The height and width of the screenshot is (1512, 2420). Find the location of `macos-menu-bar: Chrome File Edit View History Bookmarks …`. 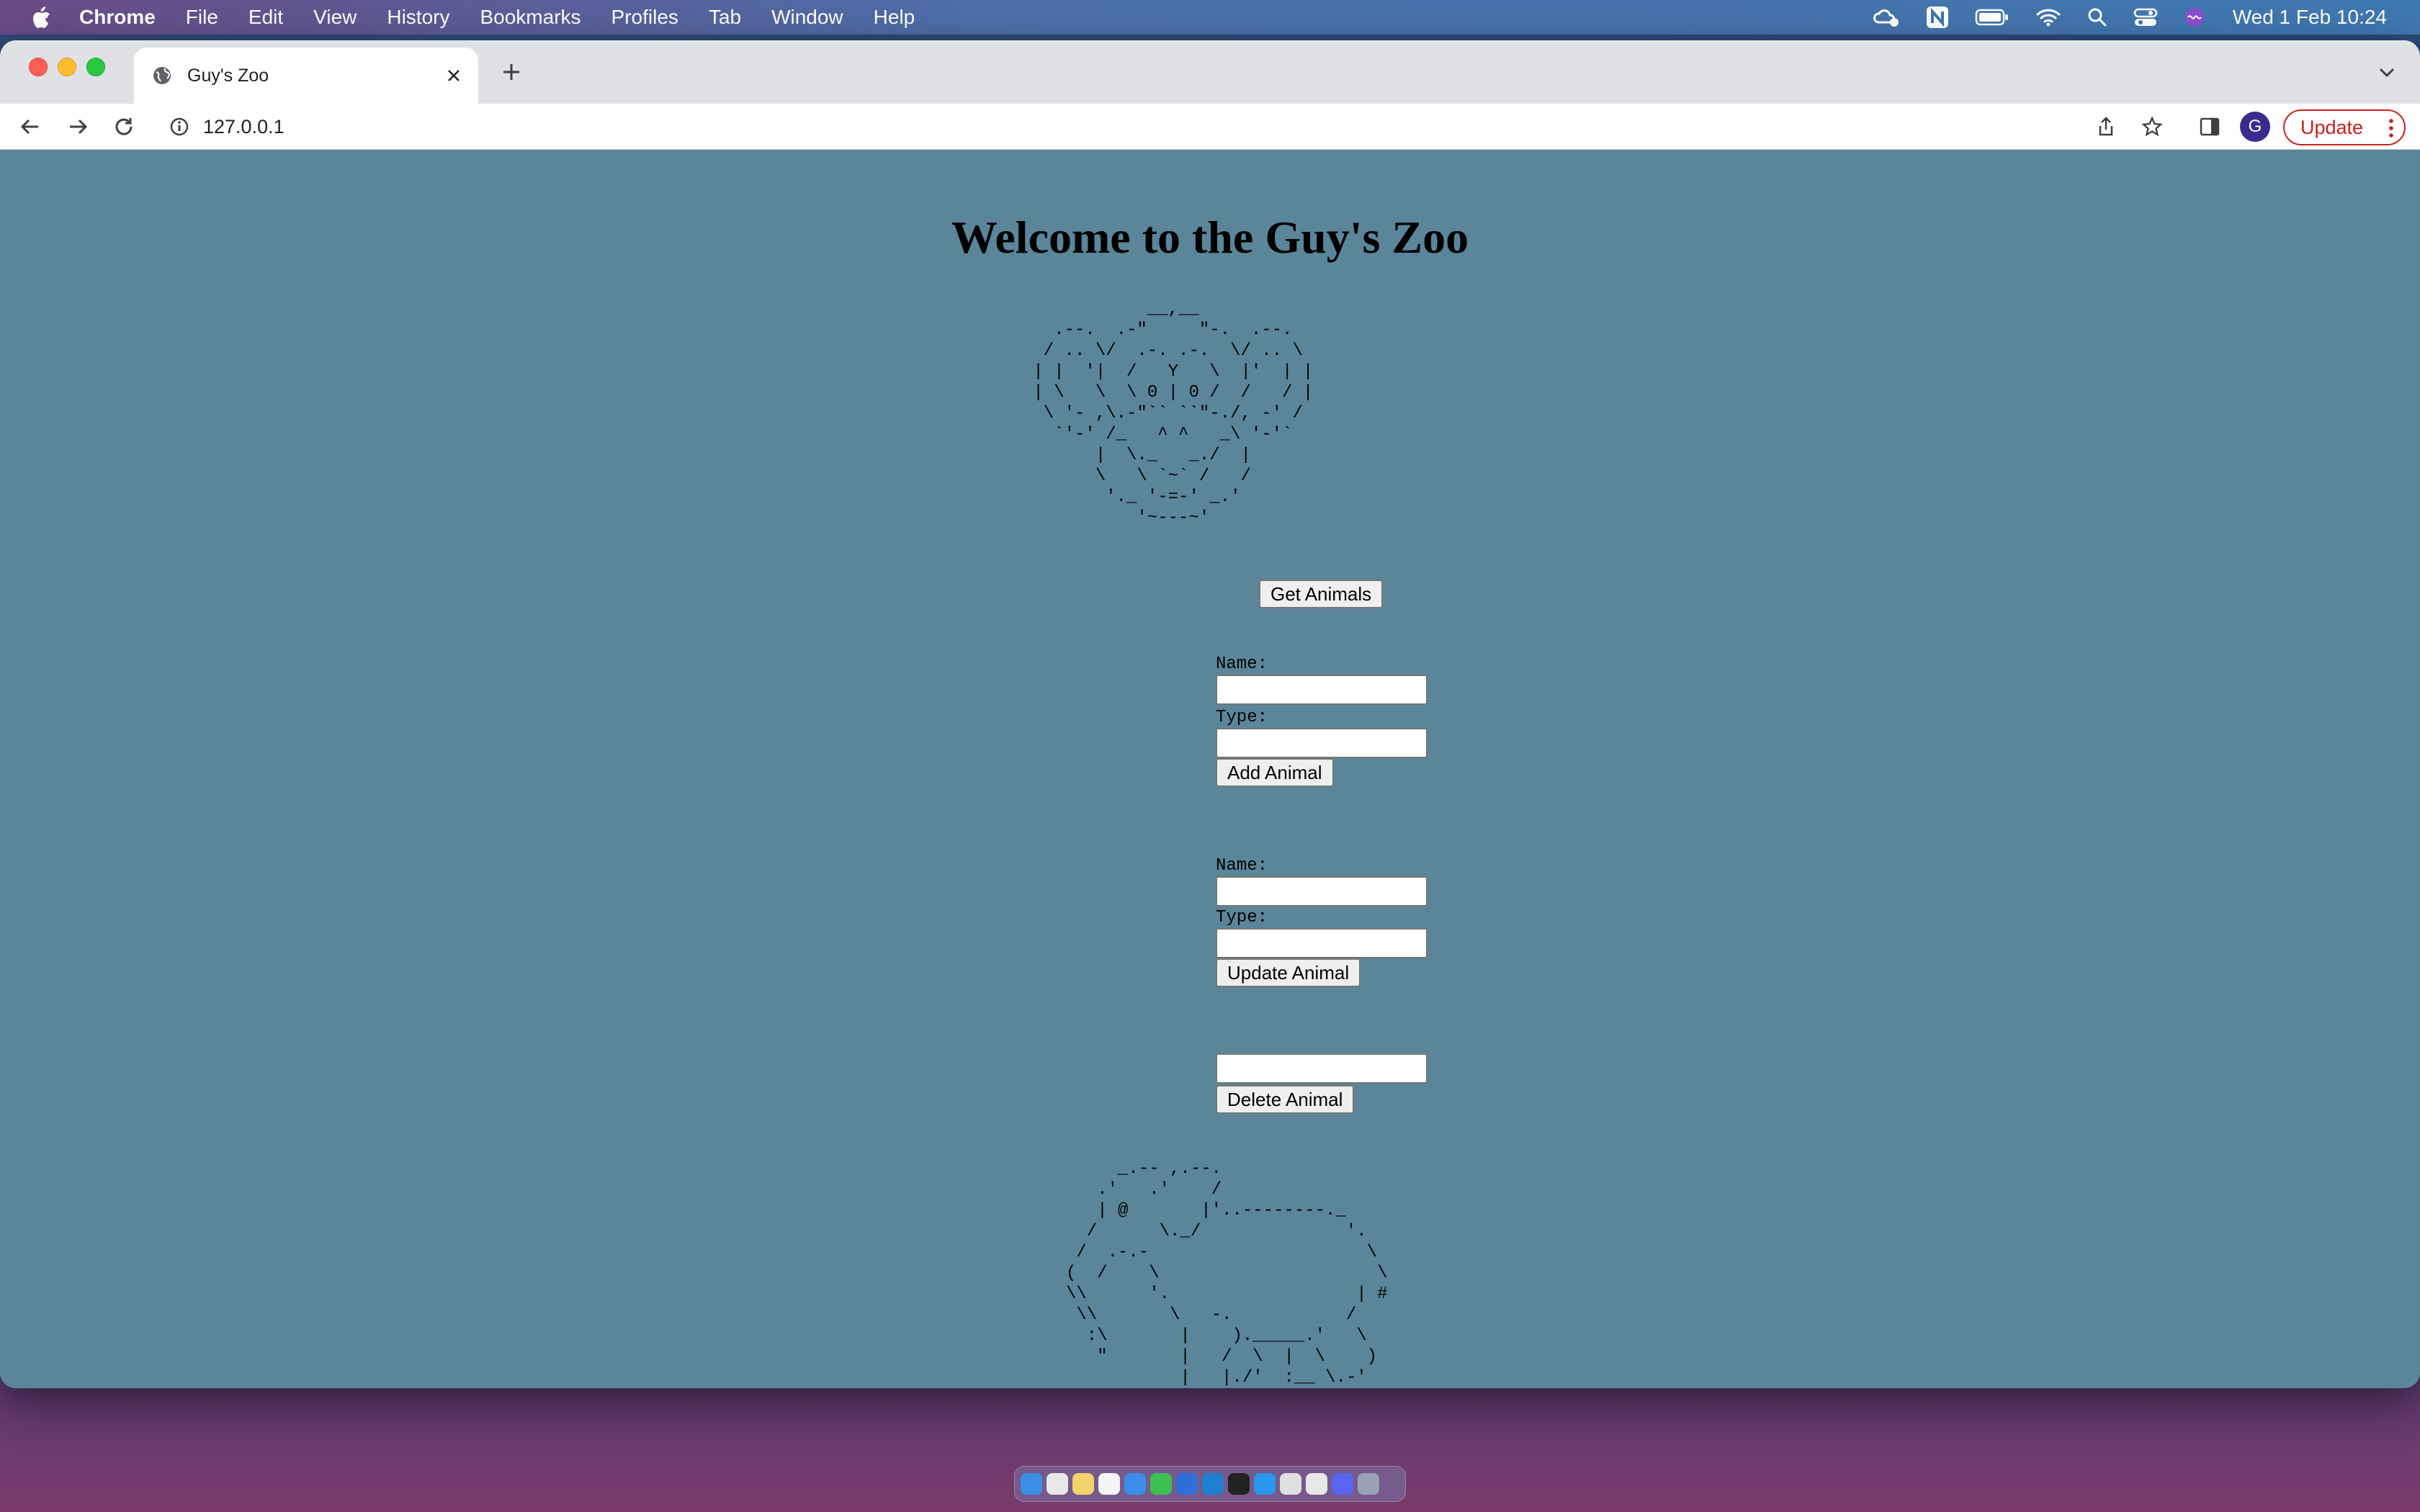

macos-menu-bar: Chrome File Edit View History Bookmarks … is located at coordinates (1210, 17).